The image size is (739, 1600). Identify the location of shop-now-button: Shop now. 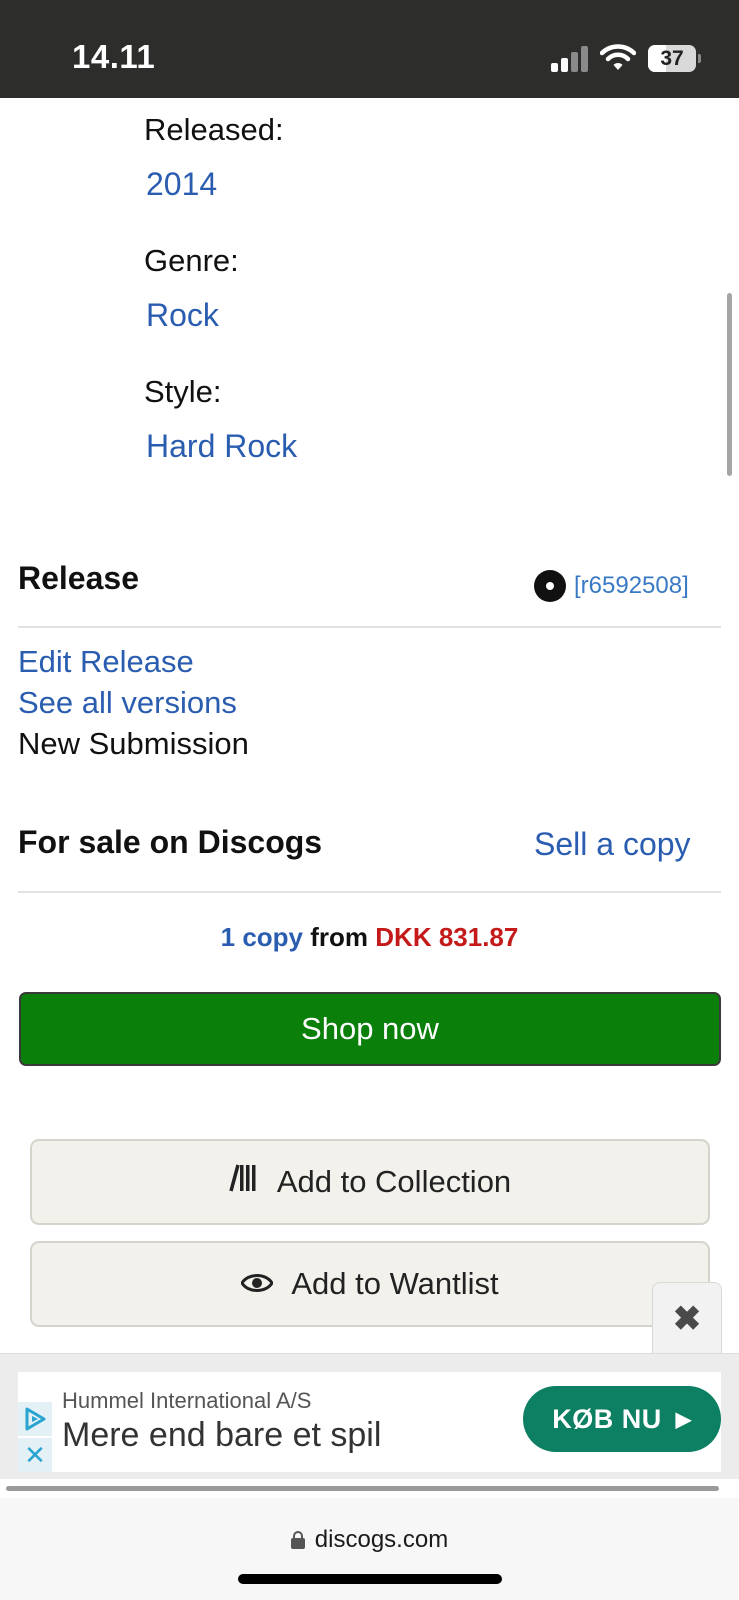
(370, 1029).